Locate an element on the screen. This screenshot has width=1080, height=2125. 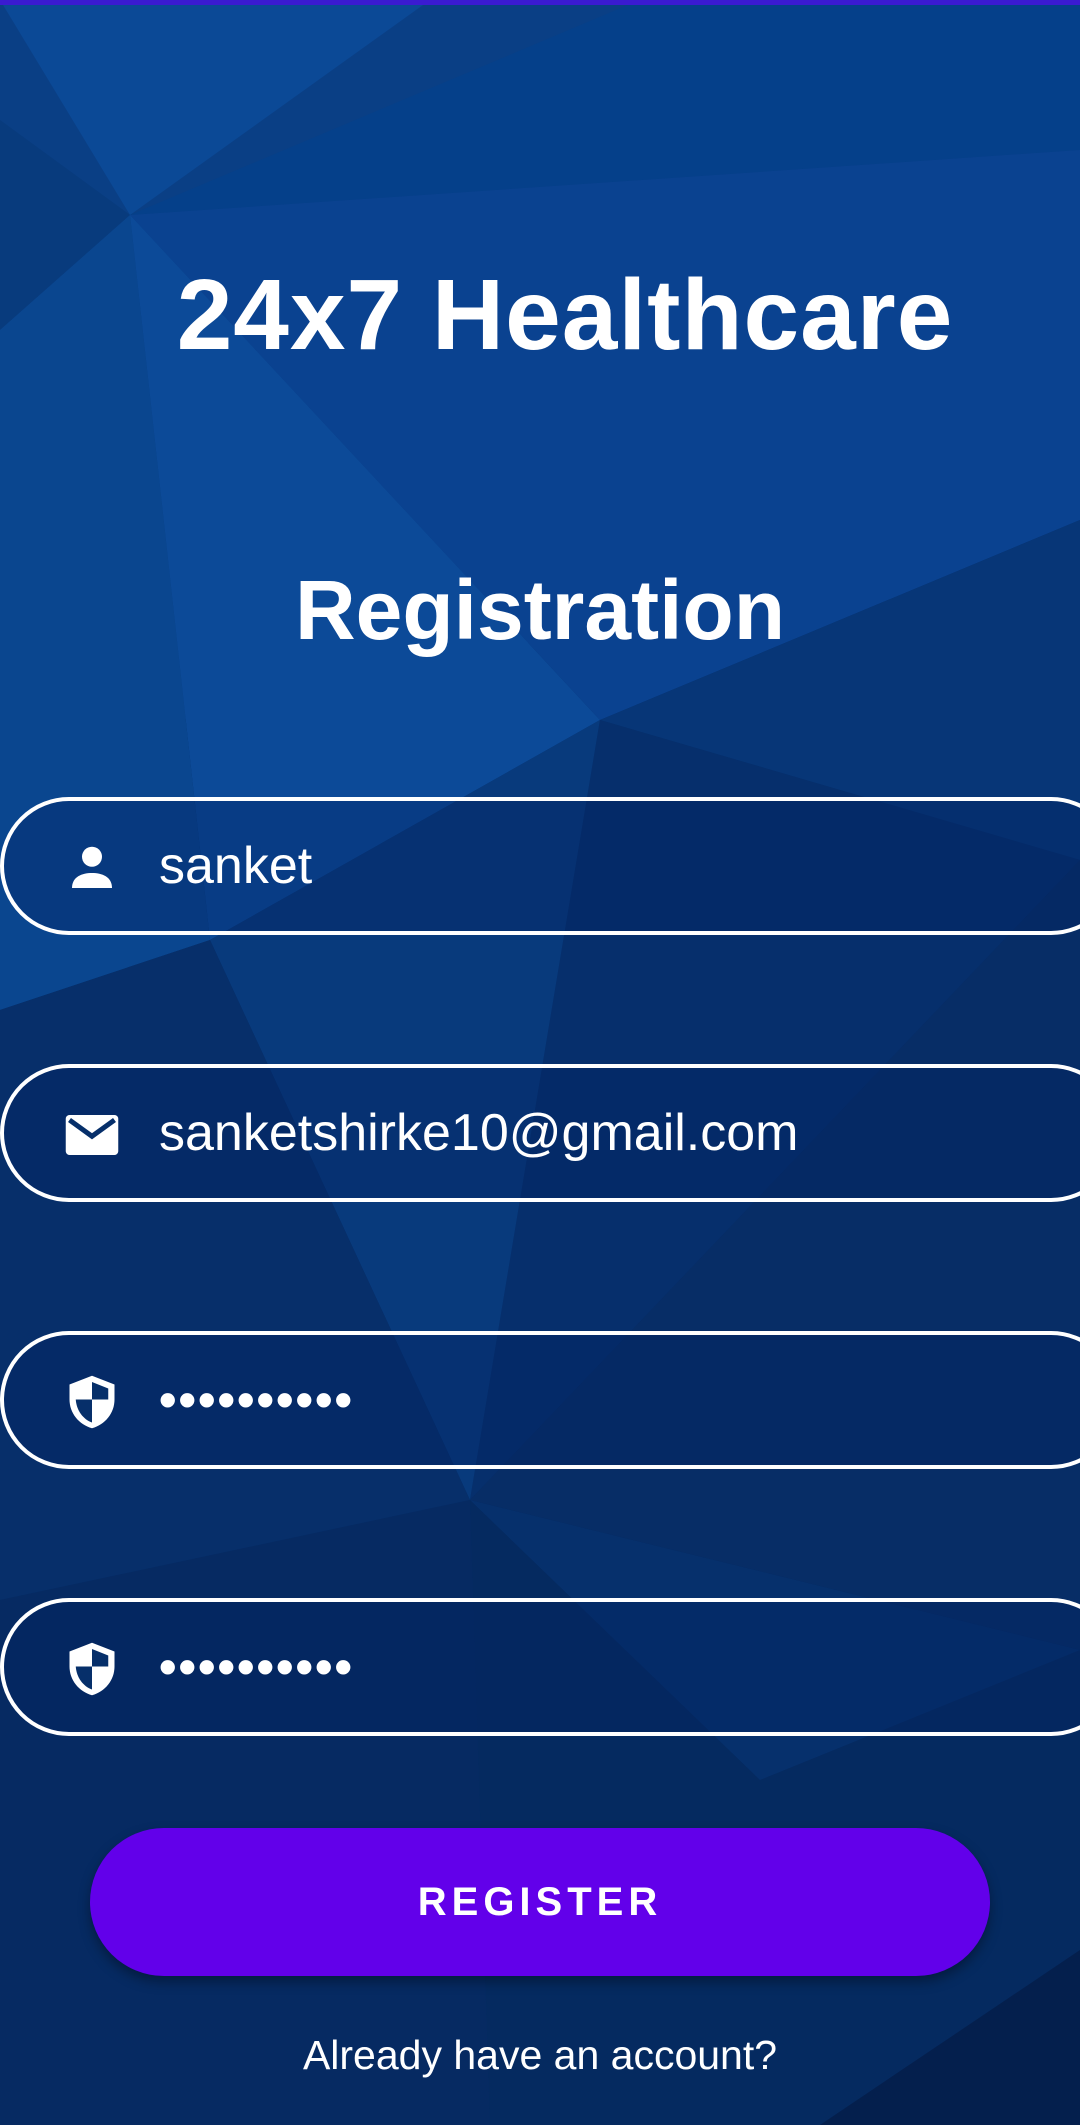
register-button: REGISTER is located at coordinates (540, 1902).